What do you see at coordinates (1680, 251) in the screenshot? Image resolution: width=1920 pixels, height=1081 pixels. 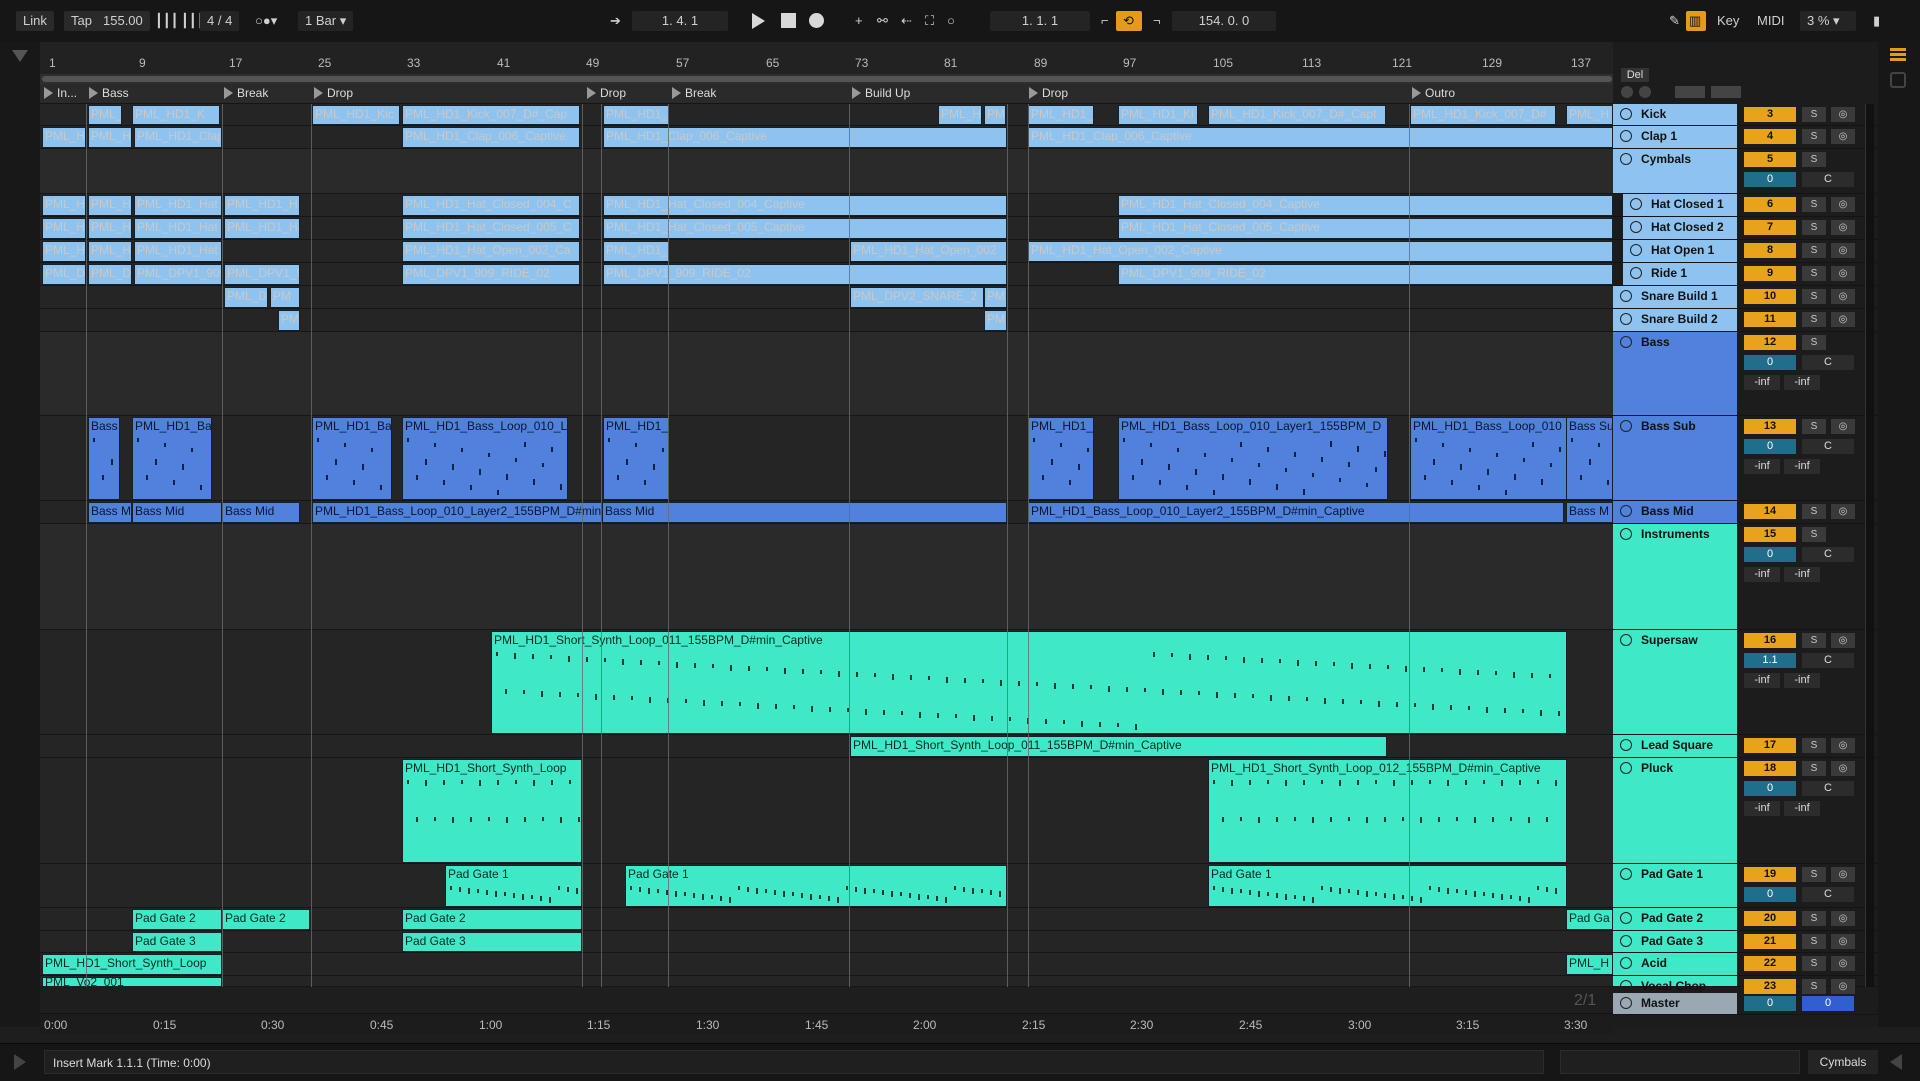 I see `track-name-area: Hat Open 1` at bounding box center [1680, 251].